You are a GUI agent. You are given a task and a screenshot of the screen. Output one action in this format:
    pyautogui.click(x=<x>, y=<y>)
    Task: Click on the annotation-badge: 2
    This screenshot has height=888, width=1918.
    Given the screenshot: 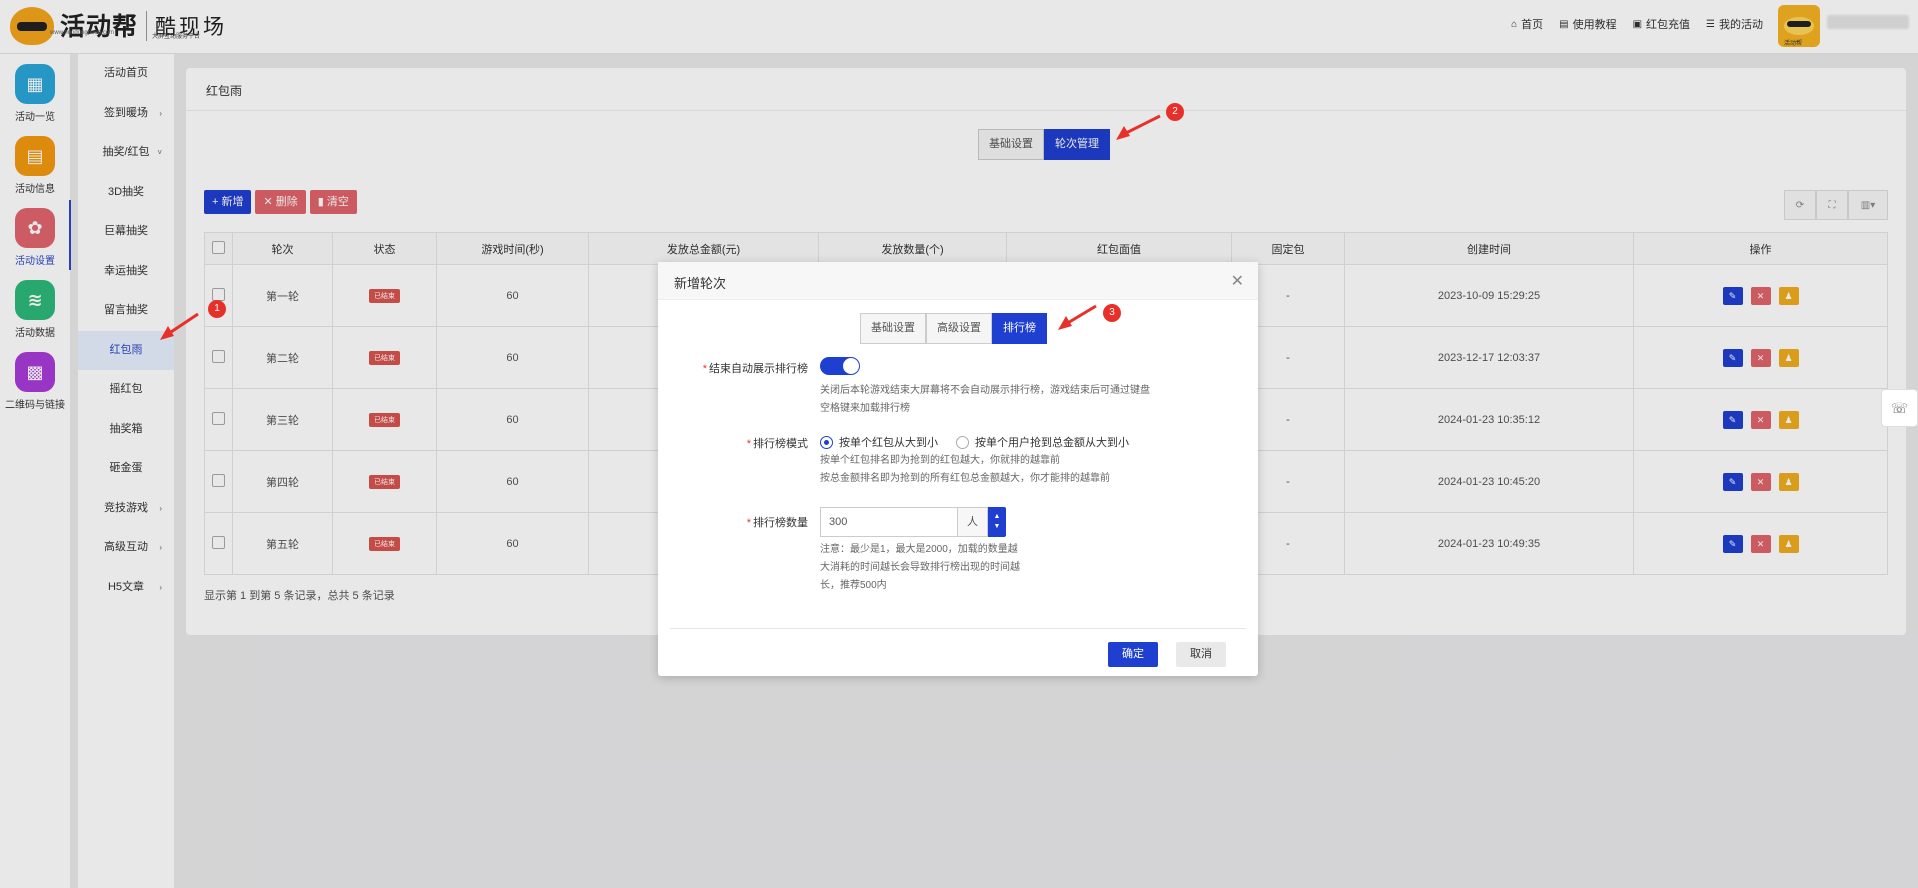 What is the action you would take?
    pyautogui.click(x=1175, y=112)
    